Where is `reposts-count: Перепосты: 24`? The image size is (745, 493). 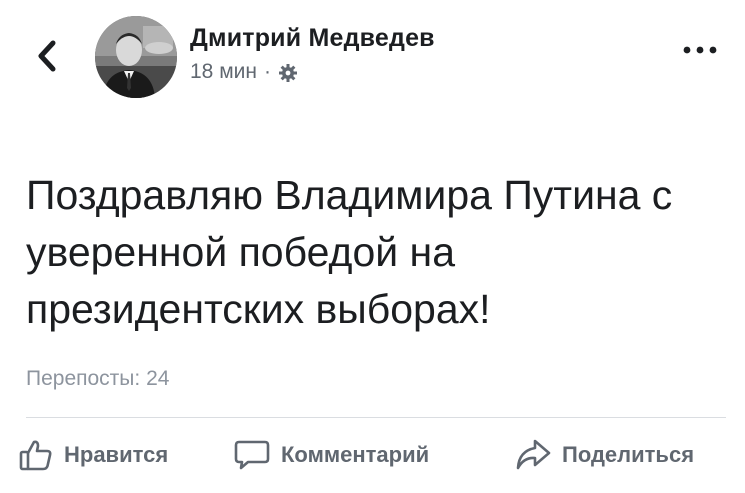
reposts-count: Перепосты: 24 is located at coordinates (97, 379).